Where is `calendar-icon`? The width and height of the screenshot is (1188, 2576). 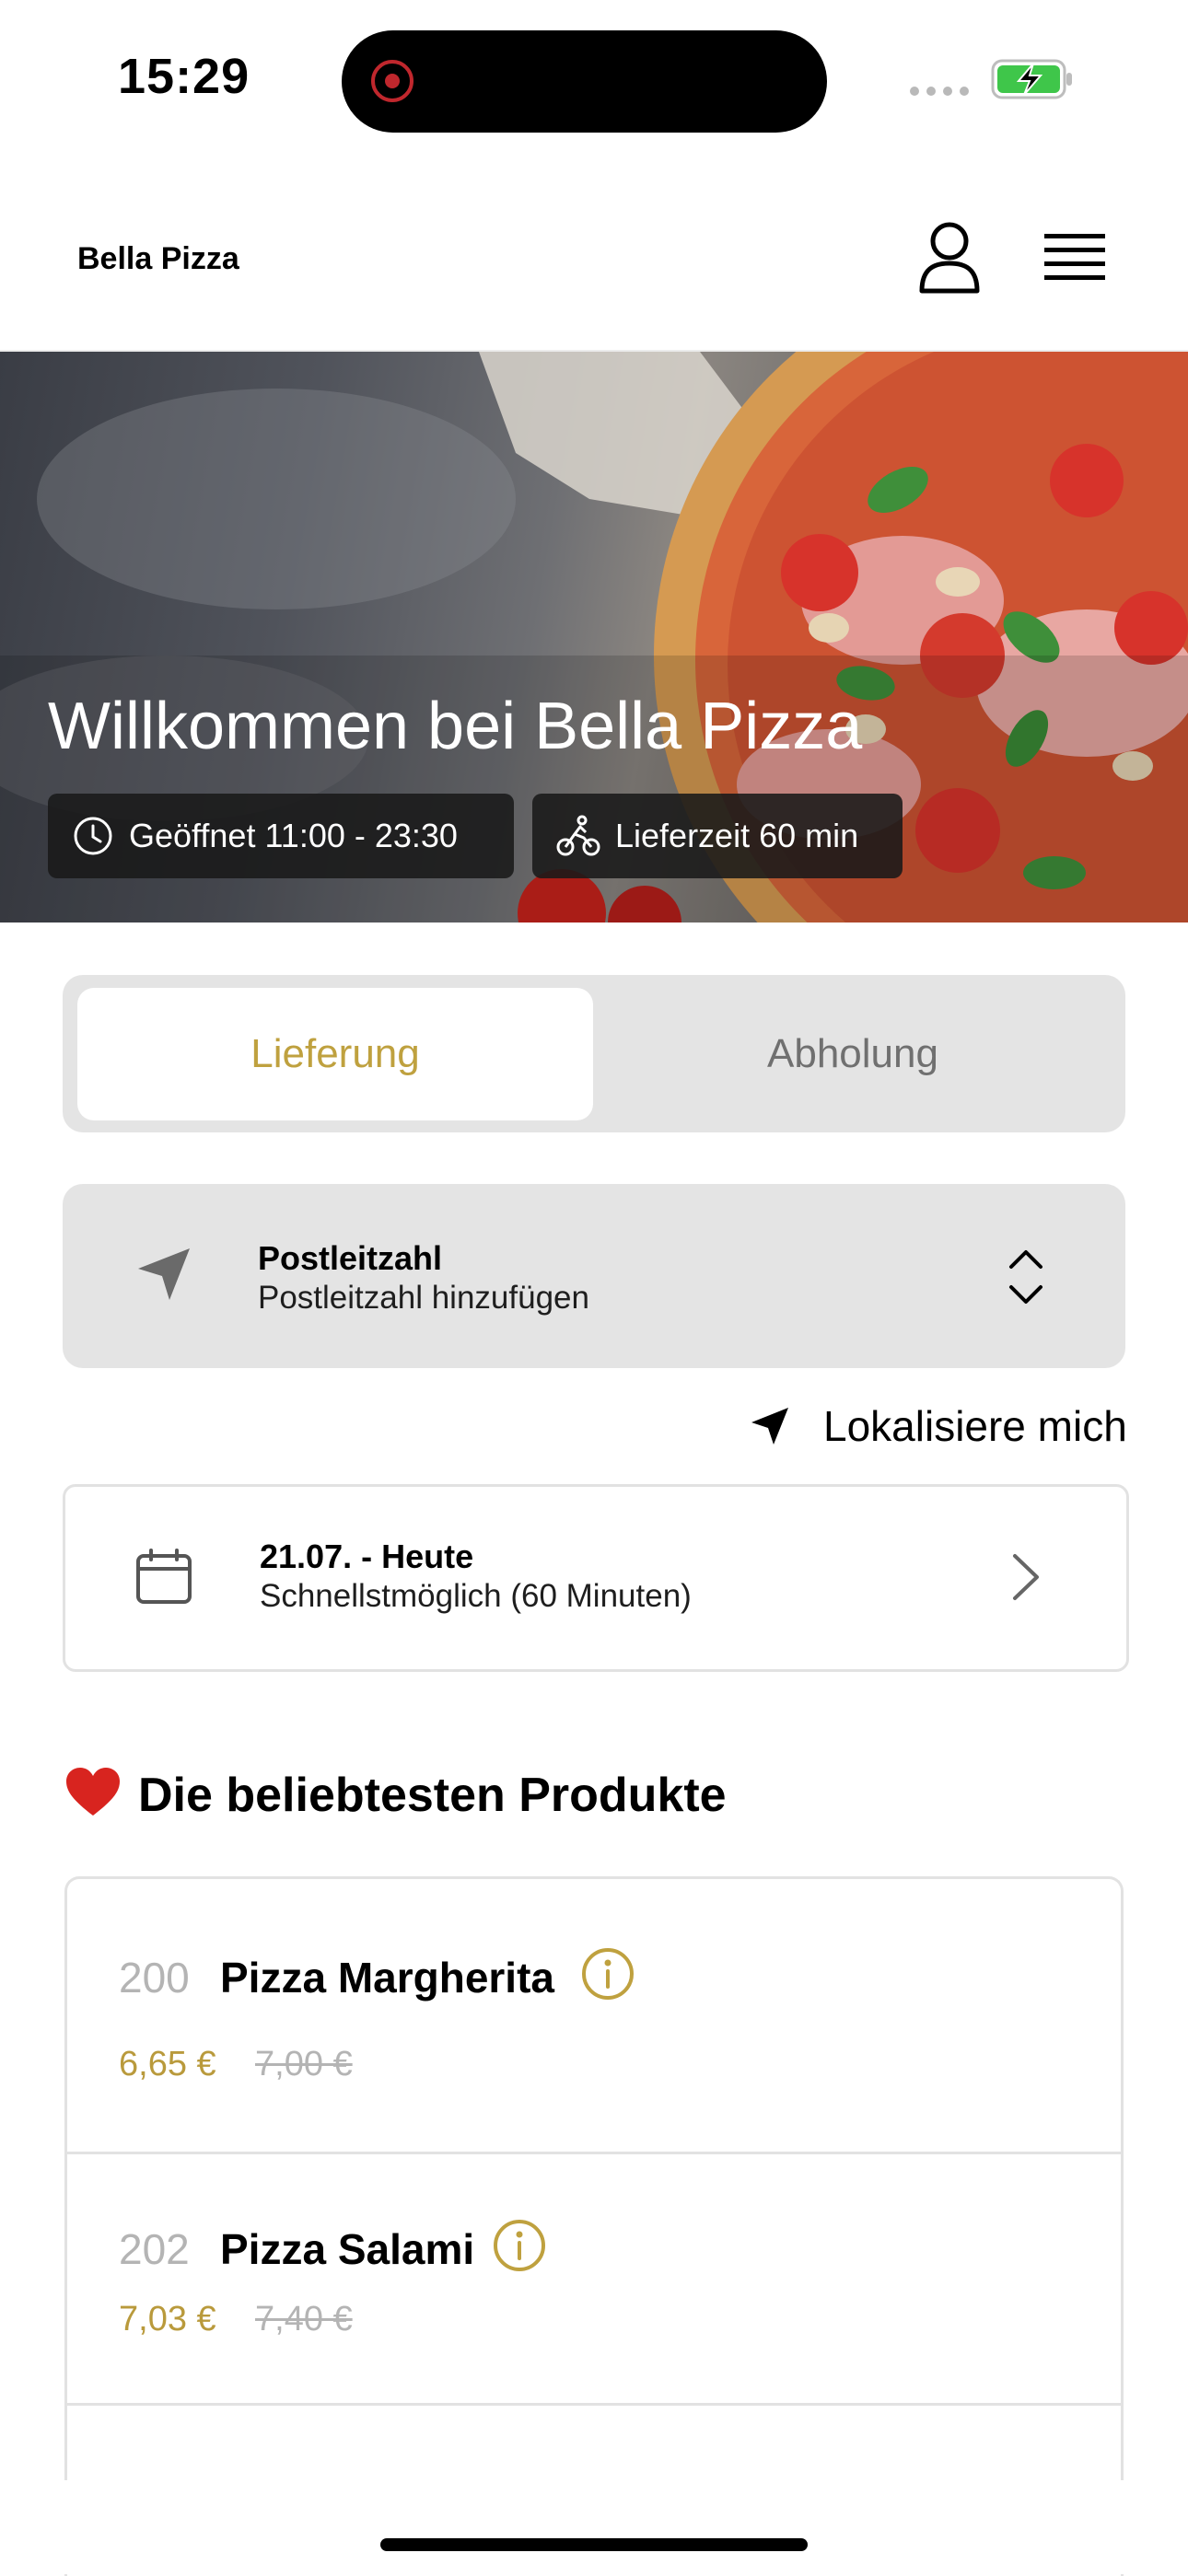 calendar-icon is located at coordinates (164, 1576).